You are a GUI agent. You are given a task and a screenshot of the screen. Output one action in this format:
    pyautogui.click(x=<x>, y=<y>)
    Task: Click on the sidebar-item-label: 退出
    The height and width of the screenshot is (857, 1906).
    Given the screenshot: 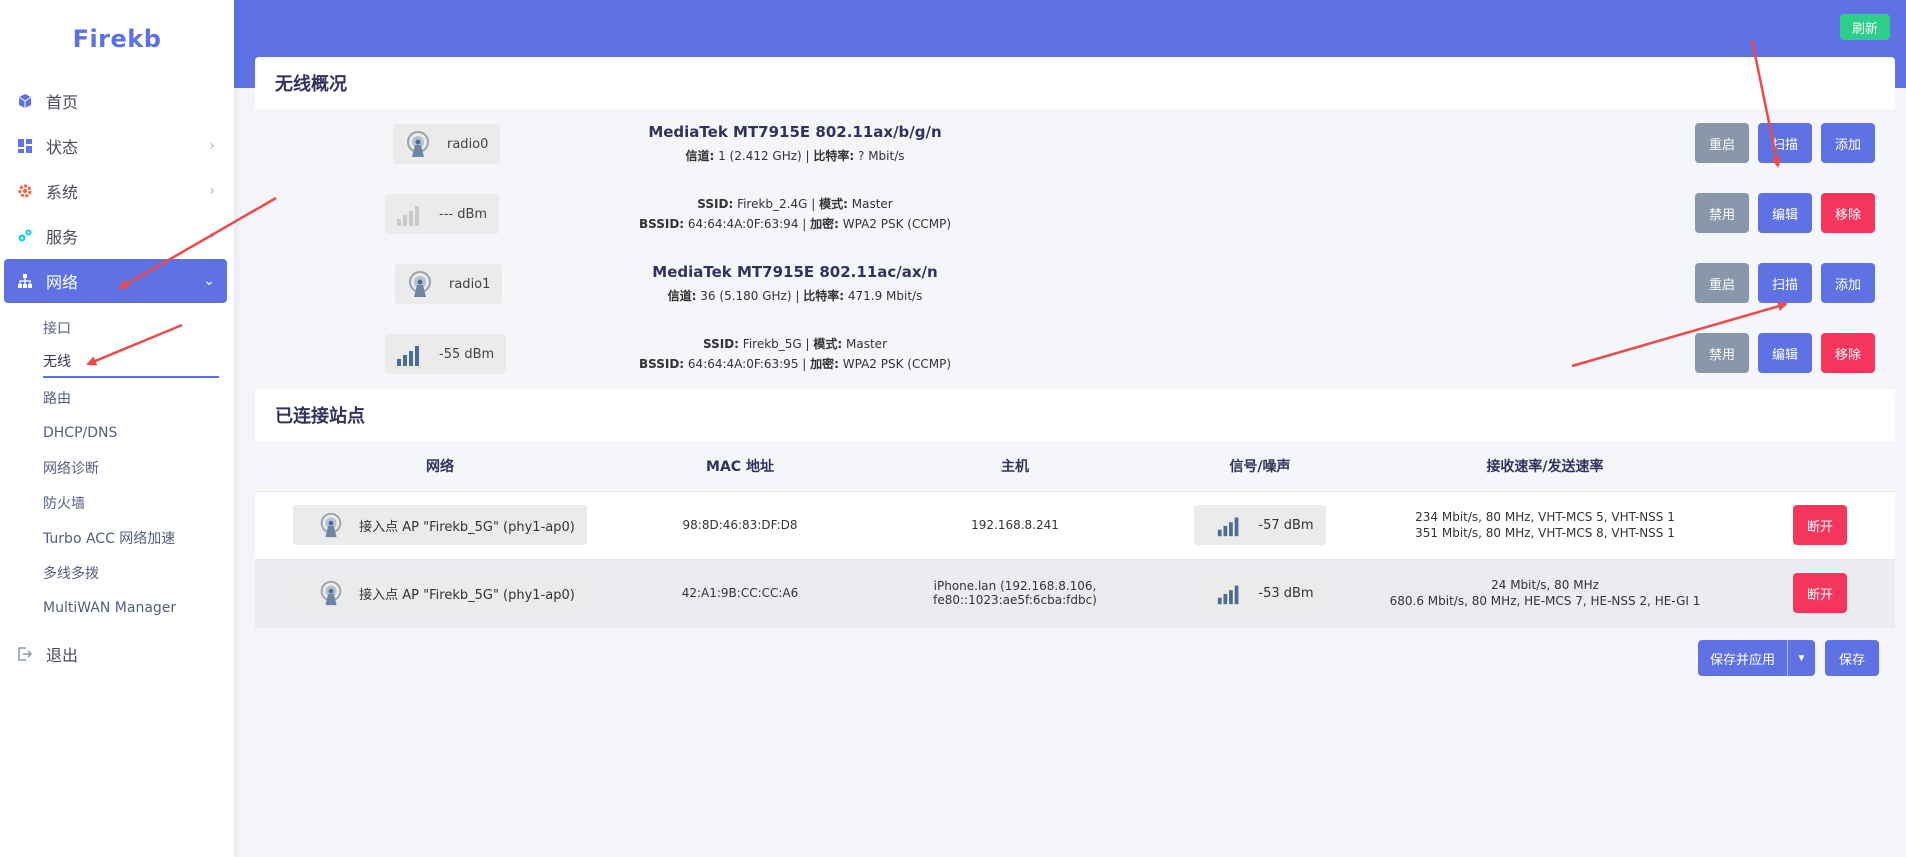 What is the action you would take?
    pyautogui.click(x=62, y=655)
    